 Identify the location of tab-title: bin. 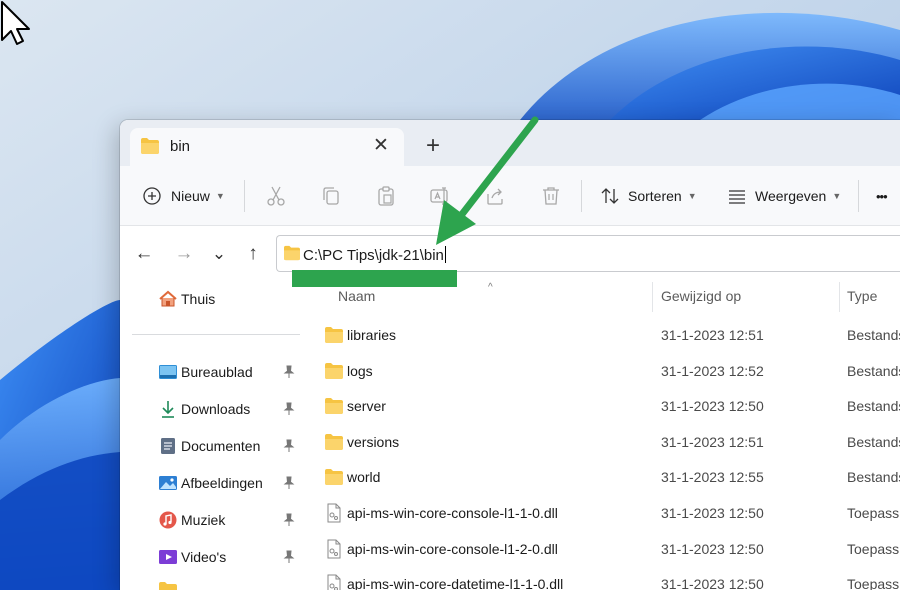
(180, 146).